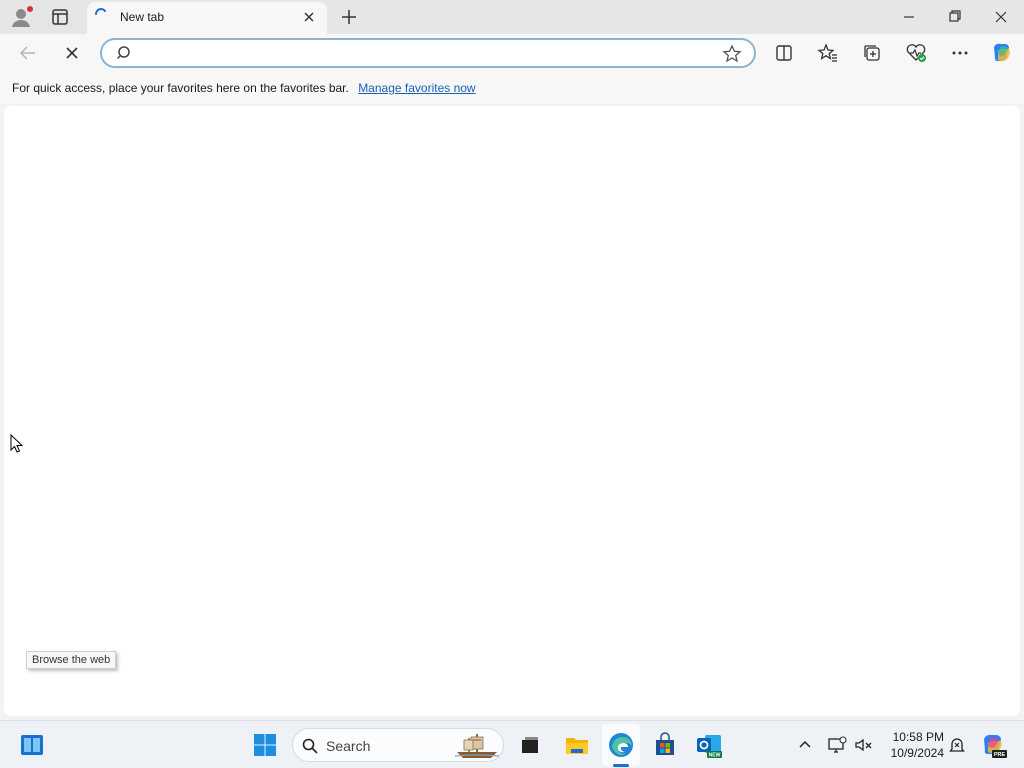  I want to click on copilot-icon, so click(1002, 52).